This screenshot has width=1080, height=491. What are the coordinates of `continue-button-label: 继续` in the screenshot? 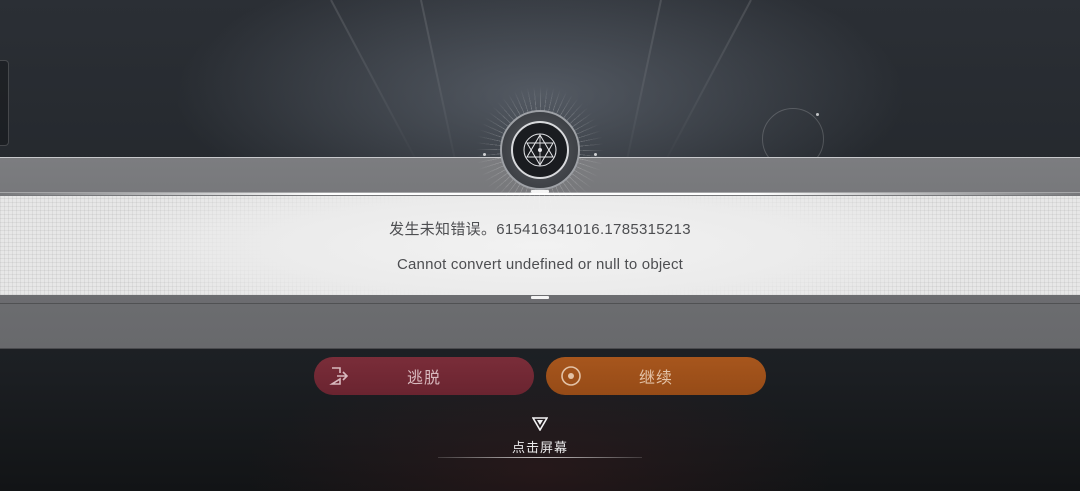 It's located at (655, 378).